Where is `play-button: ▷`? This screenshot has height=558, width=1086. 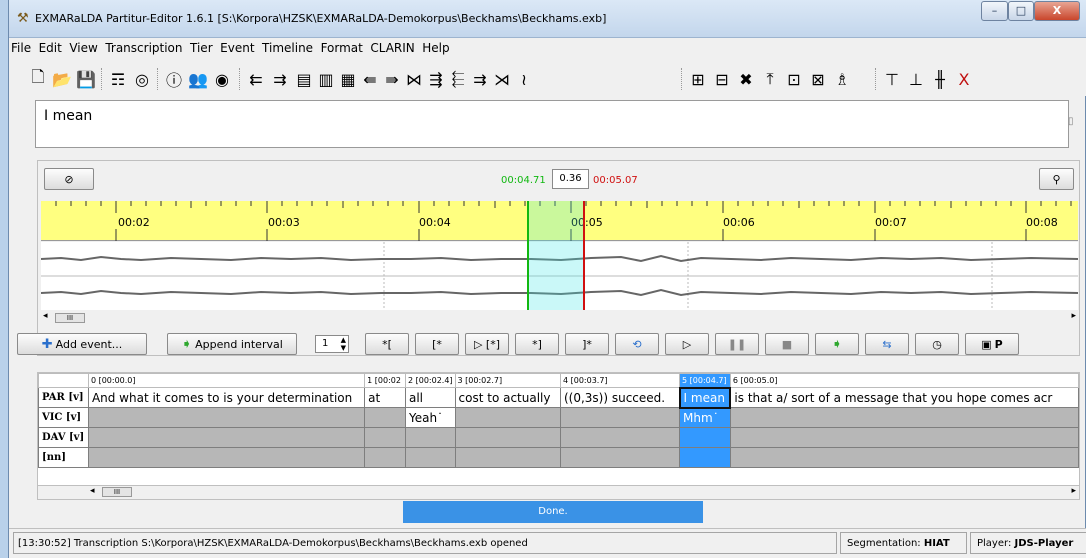
play-button: ▷ is located at coordinates (687, 344).